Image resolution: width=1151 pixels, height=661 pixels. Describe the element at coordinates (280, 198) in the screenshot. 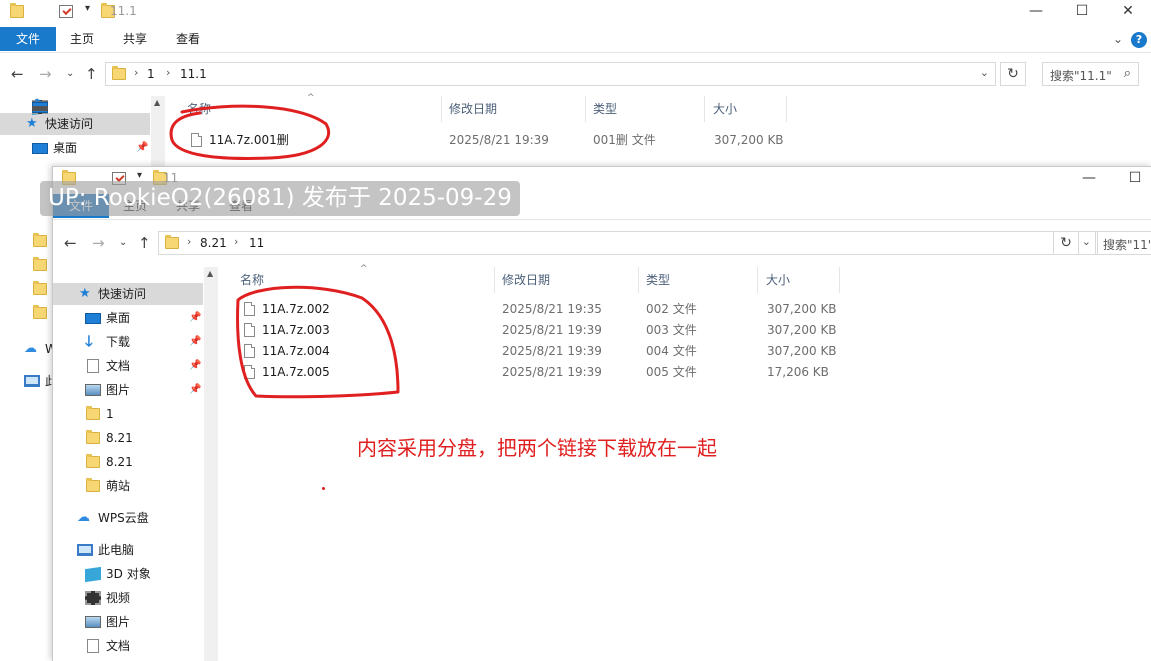

I see `watermark-banner: UP: RookieO2(26081) 发布于 2025-09-29` at that location.